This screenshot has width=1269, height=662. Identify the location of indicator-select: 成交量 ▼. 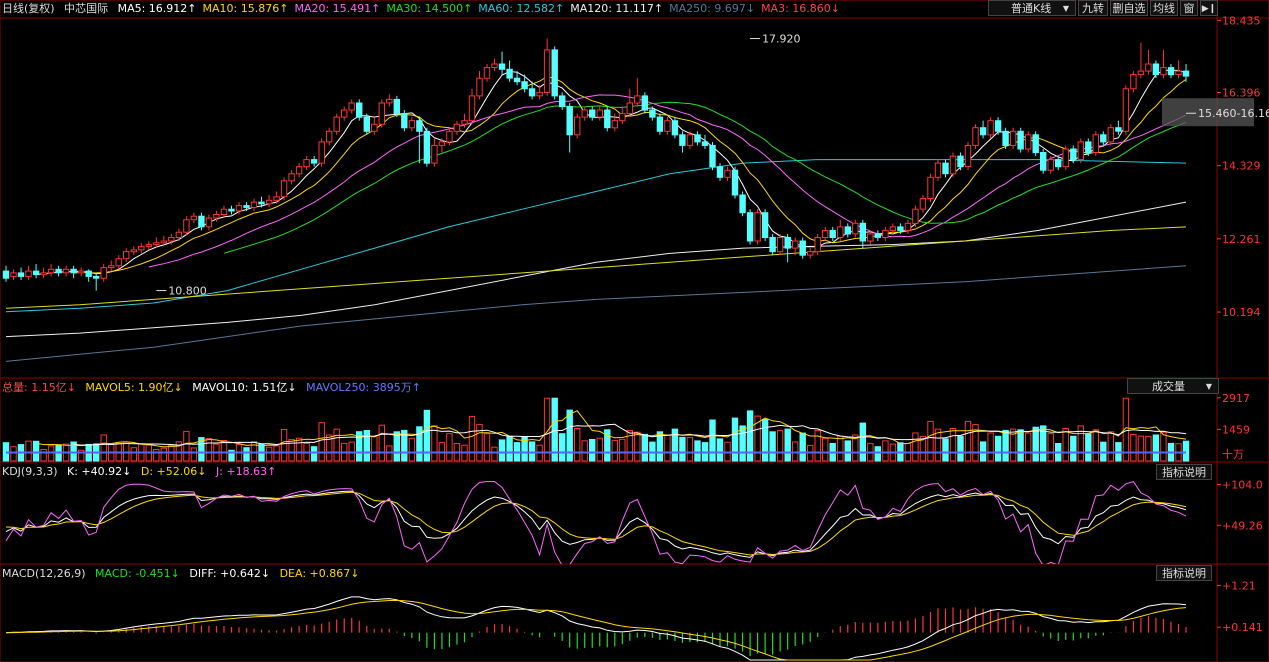
(1173, 386).